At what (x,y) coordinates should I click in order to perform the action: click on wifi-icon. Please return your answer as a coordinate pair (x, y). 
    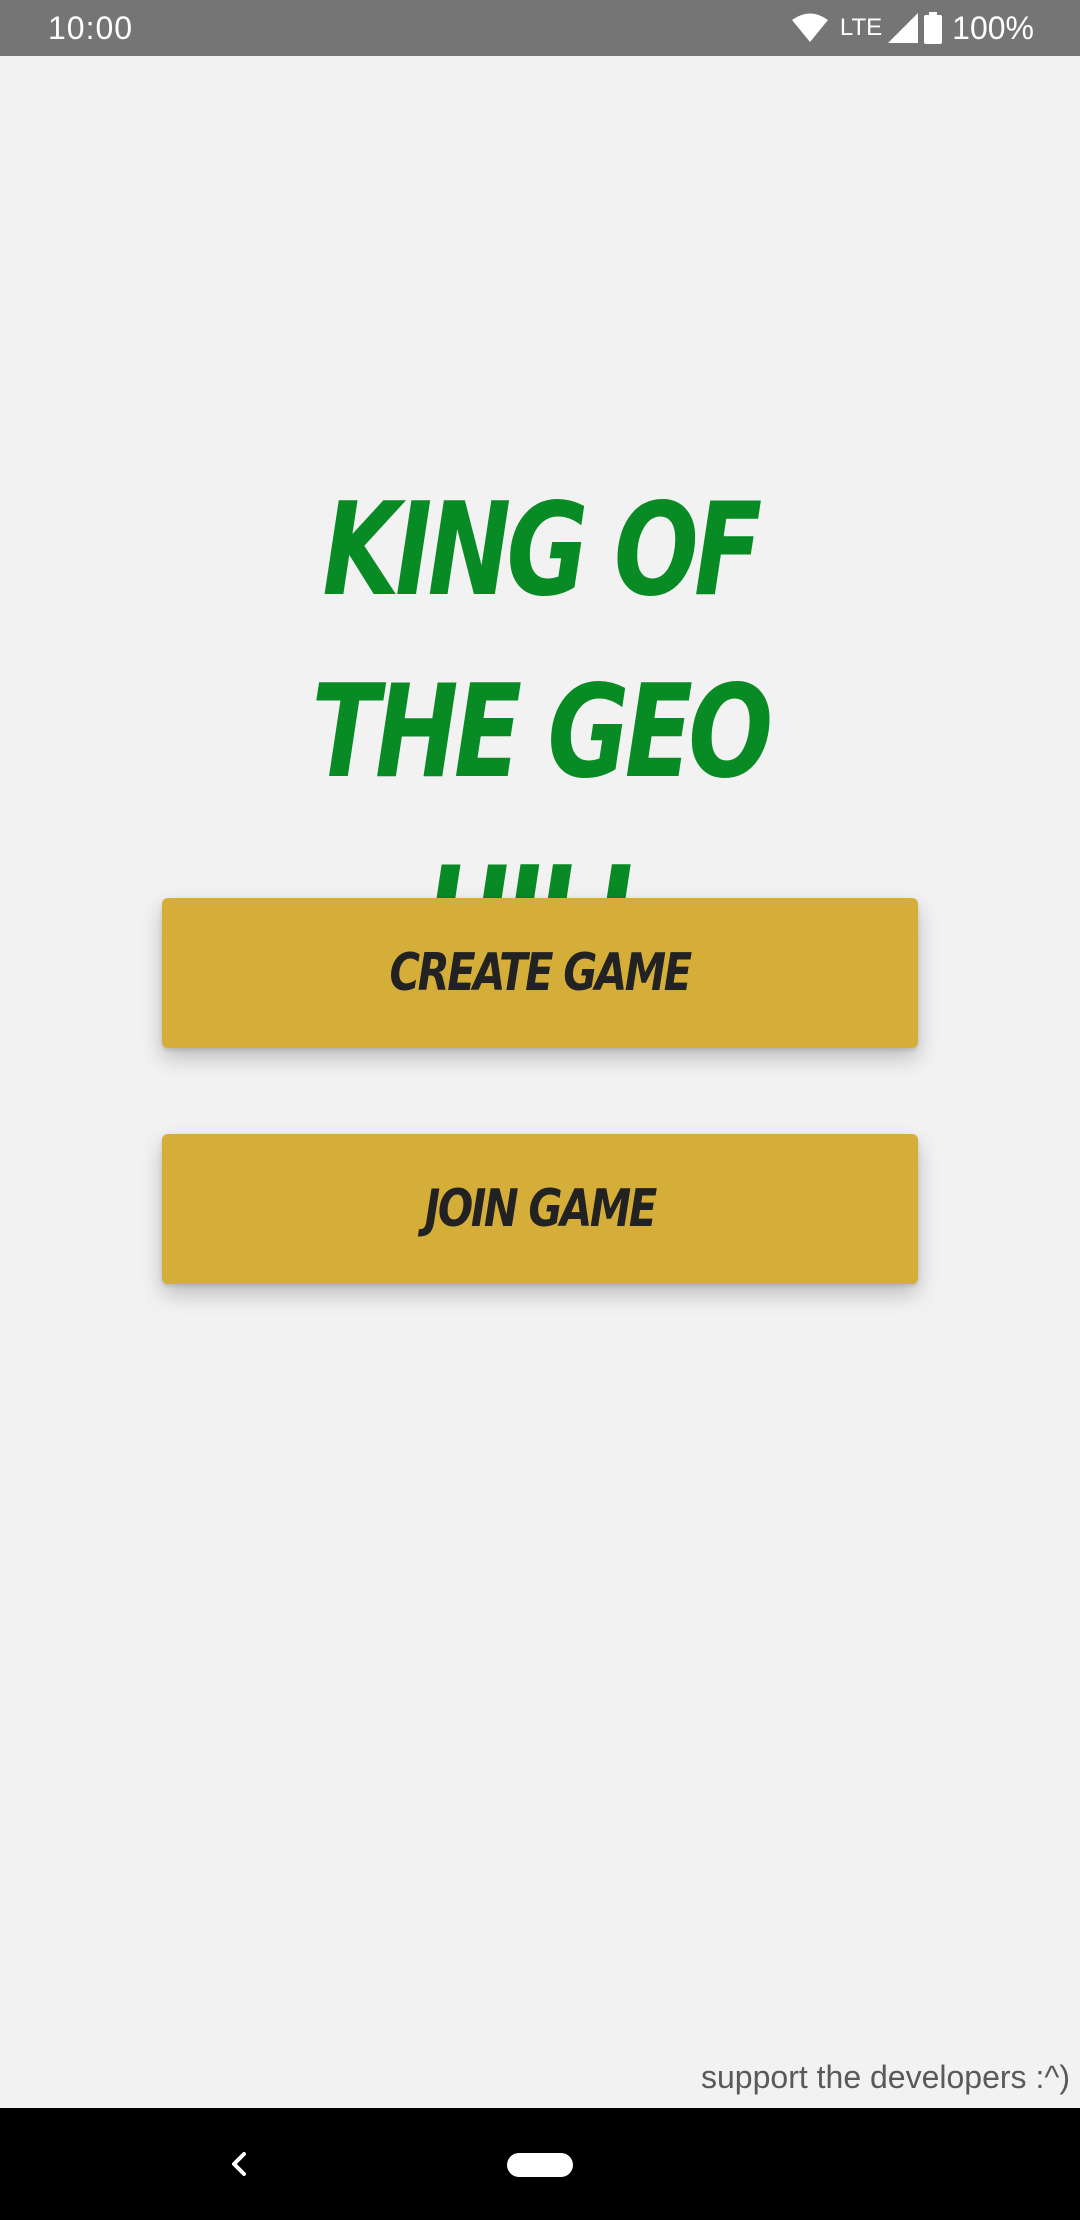
    Looking at the image, I should click on (809, 28).